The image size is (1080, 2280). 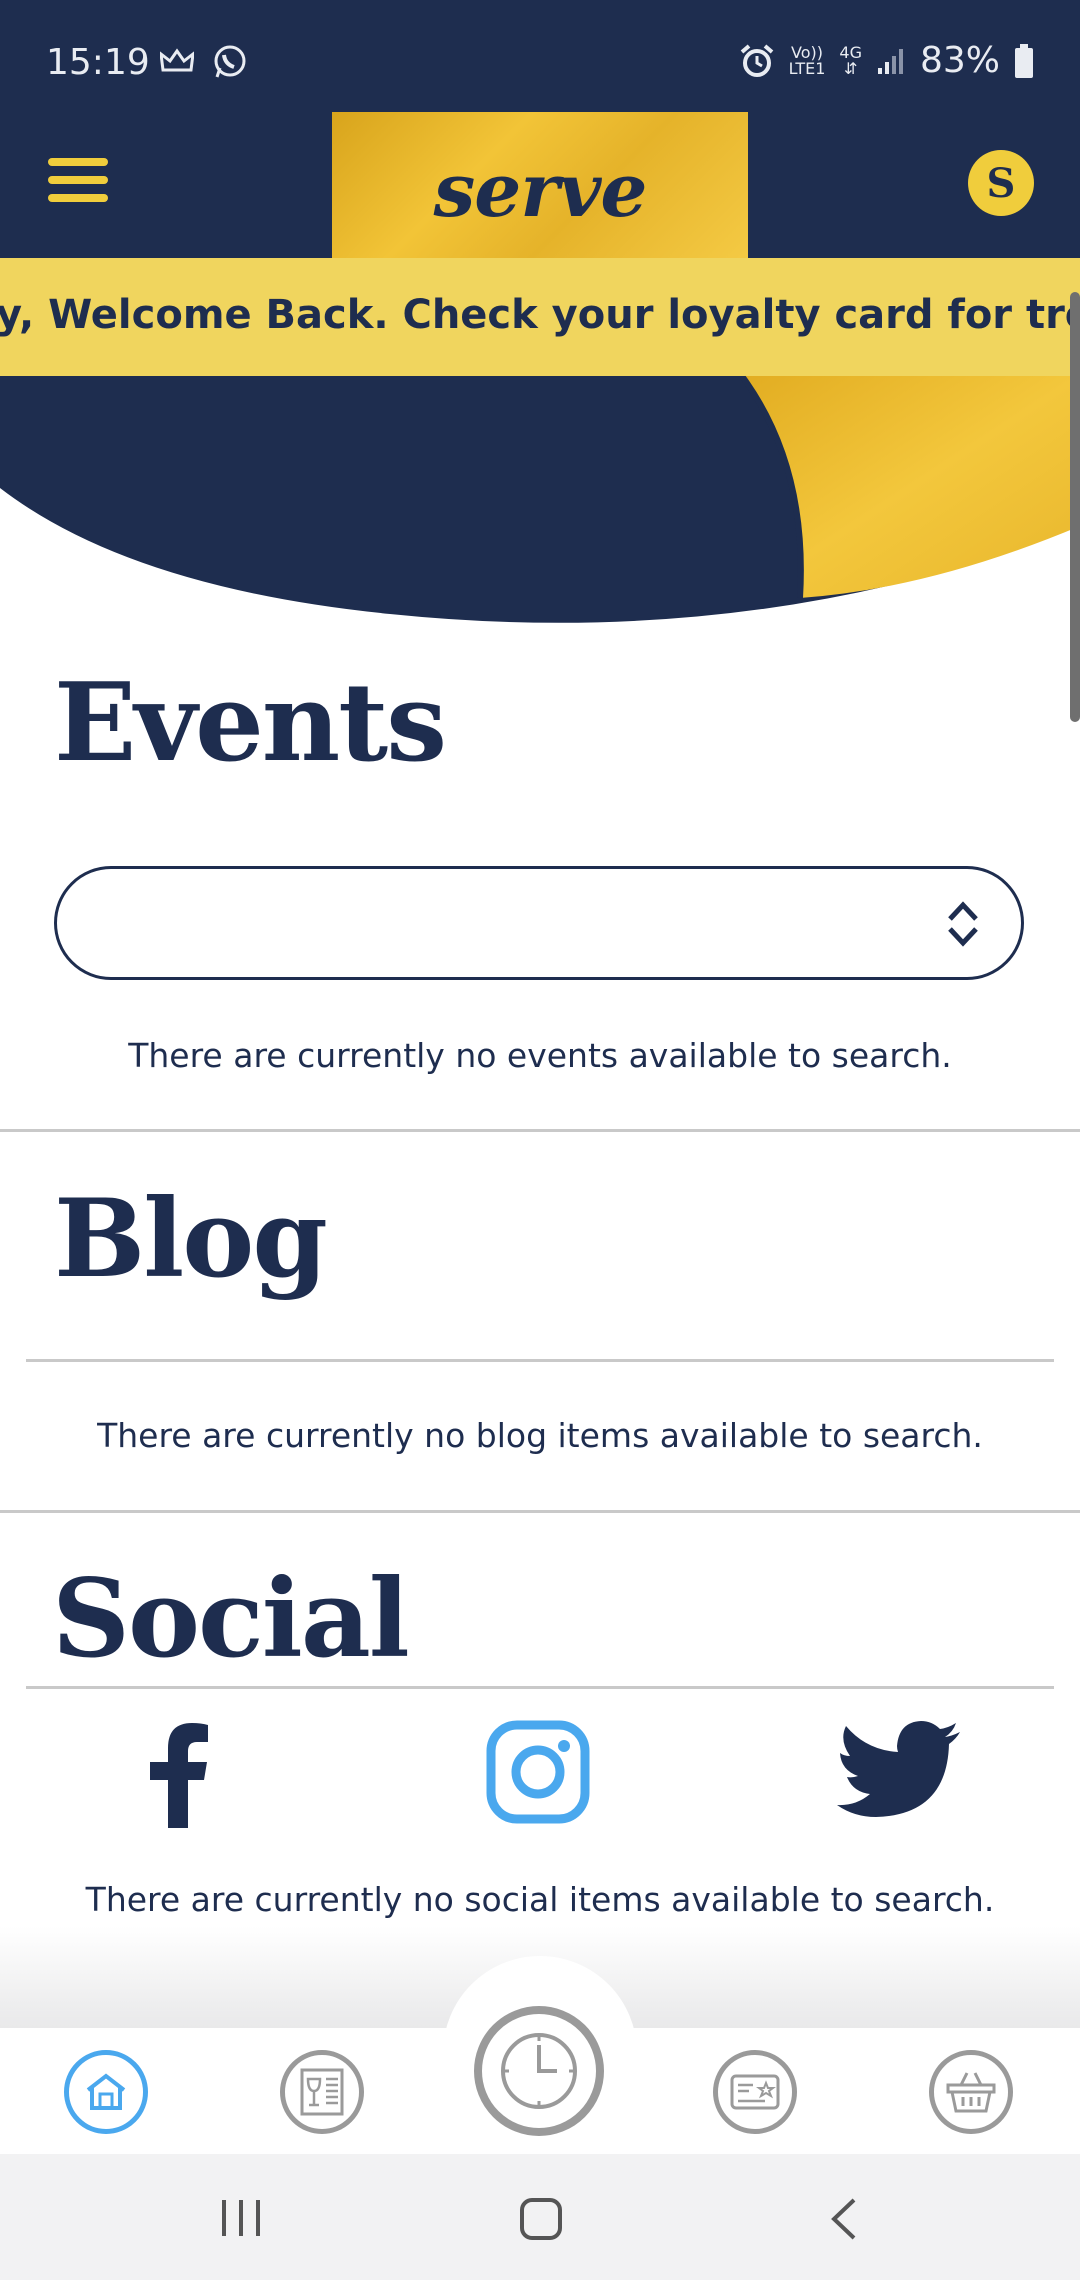 What do you see at coordinates (241, 2218) in the screenshot?
I see `recent-apps-icon` at bounding box center [241, 2218].